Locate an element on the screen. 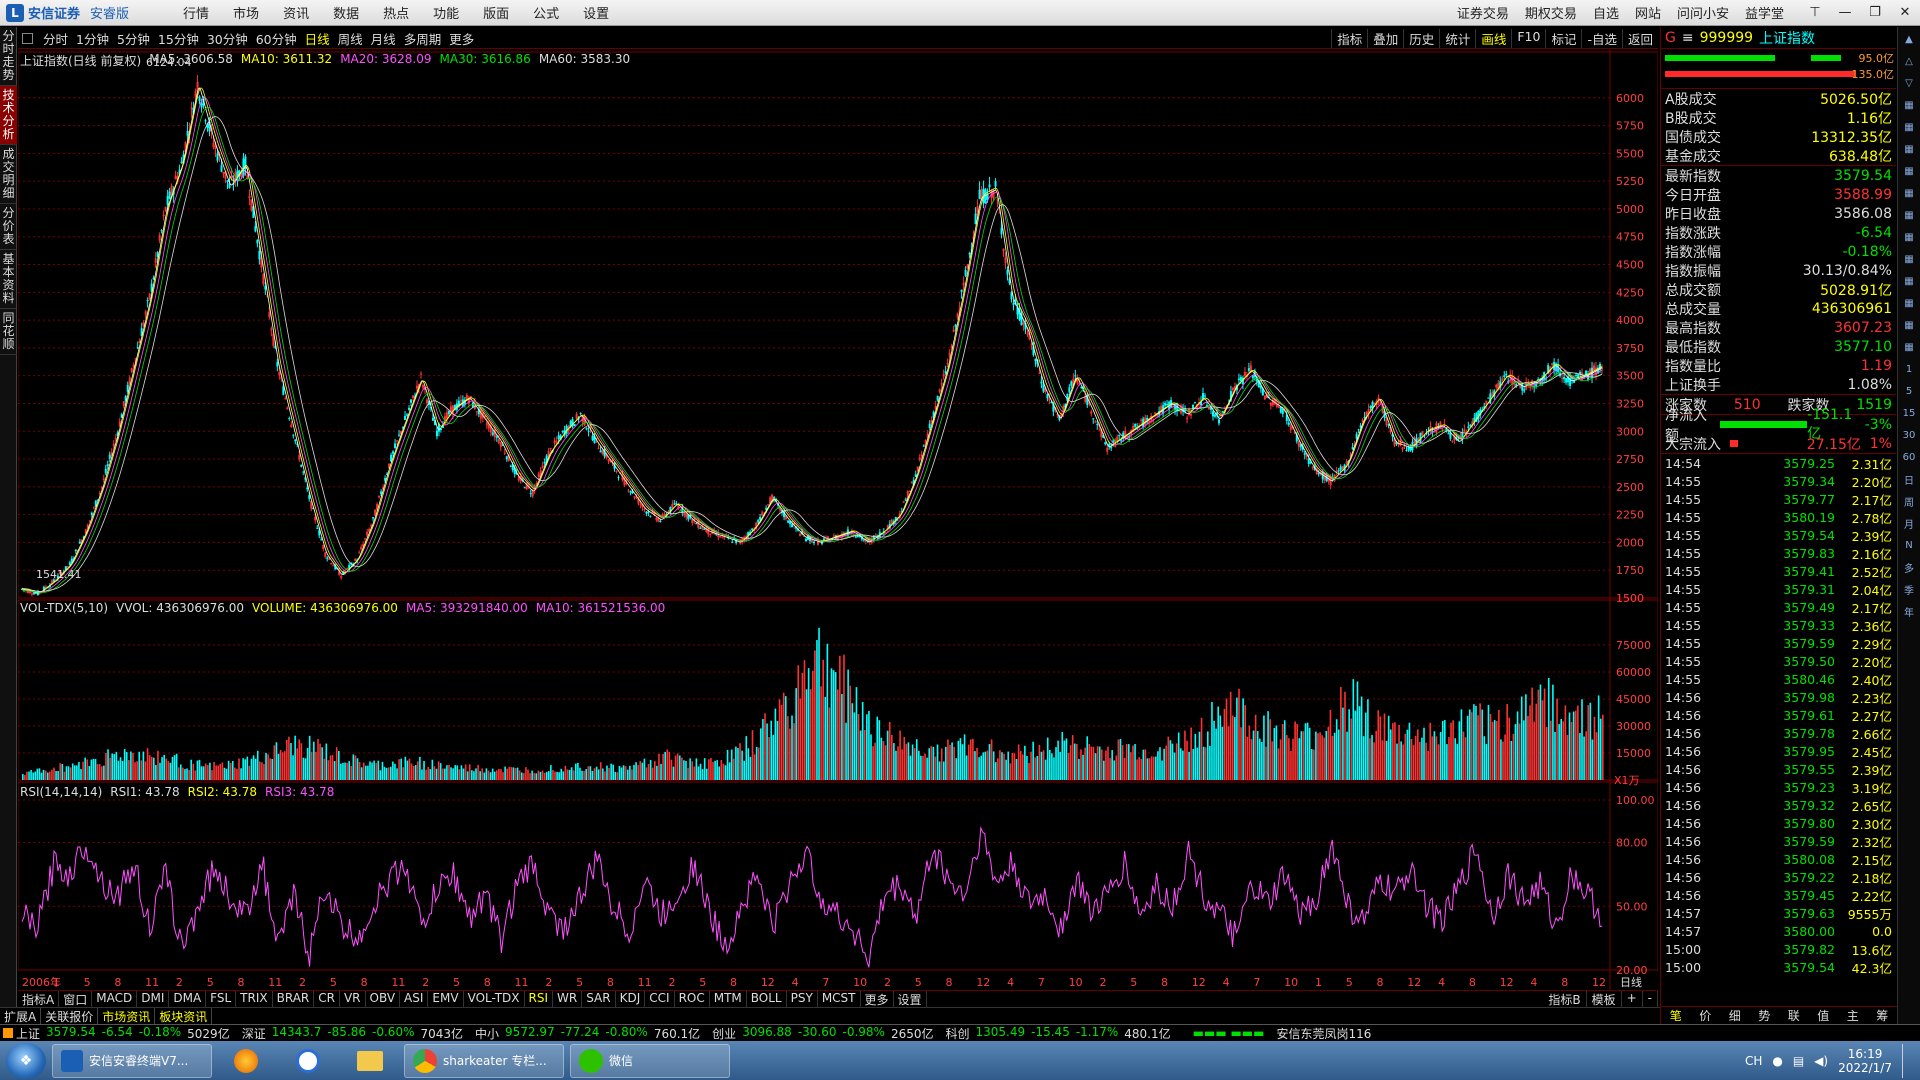 The height and width of the screenshot is (1080, 1920). indicator-tab: KDJ is located at coordinates (631, 999).